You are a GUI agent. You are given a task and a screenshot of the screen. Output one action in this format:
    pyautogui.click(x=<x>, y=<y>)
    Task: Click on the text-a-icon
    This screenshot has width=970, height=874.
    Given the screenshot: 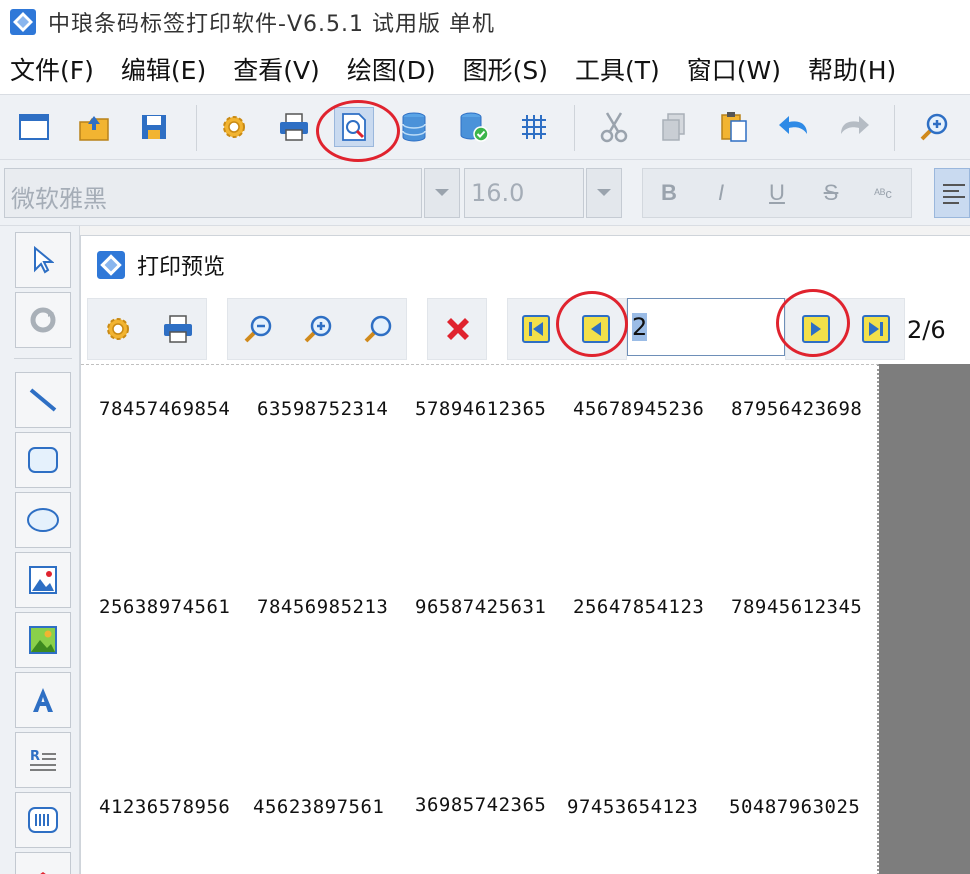 What is the action you would take?
    pyautogui.click(x=43, y=700)
    